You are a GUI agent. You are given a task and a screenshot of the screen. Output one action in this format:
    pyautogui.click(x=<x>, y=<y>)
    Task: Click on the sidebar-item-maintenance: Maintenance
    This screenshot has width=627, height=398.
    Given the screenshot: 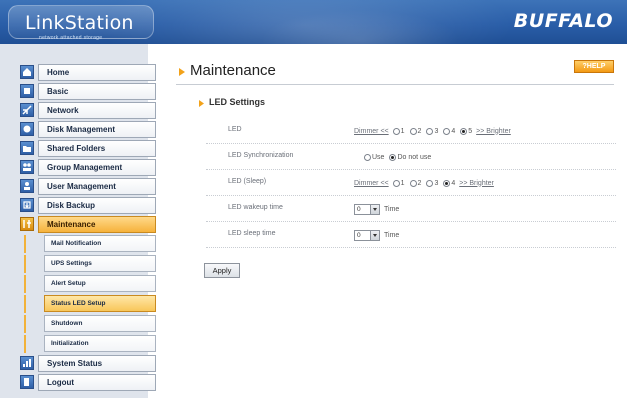 What is the action you would take?
    pyautogui.click(x=88, y=224)
    